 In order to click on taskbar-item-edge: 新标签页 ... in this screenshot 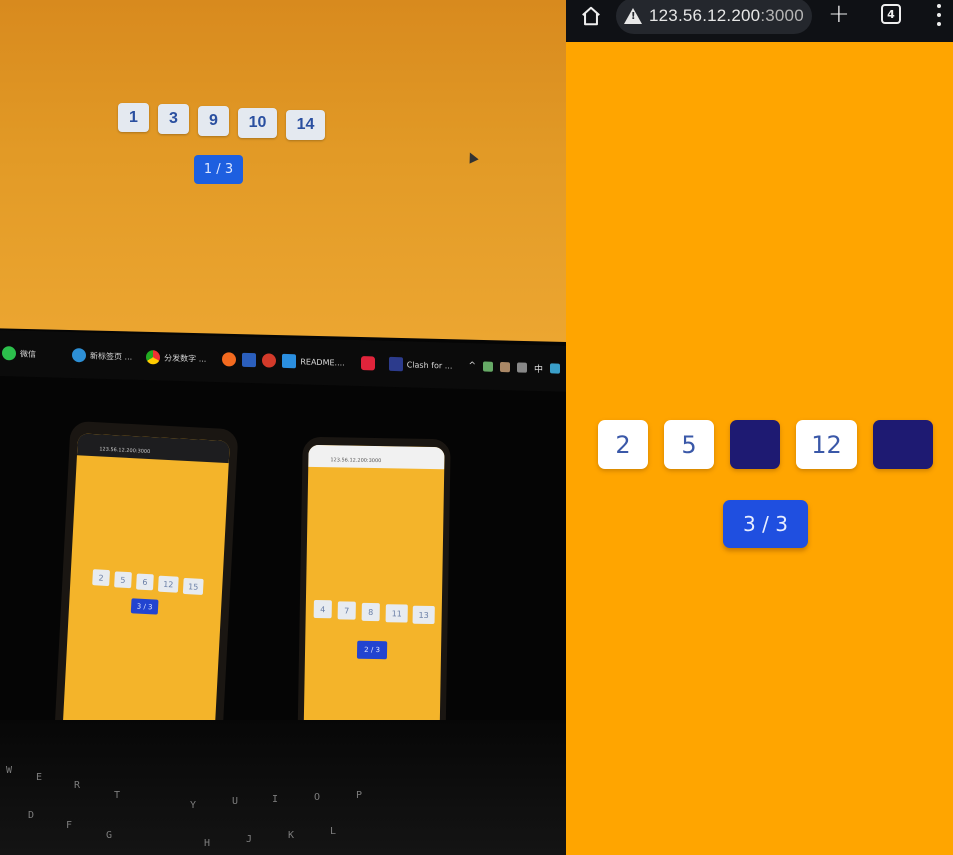, I will do `click(102, 356)`.